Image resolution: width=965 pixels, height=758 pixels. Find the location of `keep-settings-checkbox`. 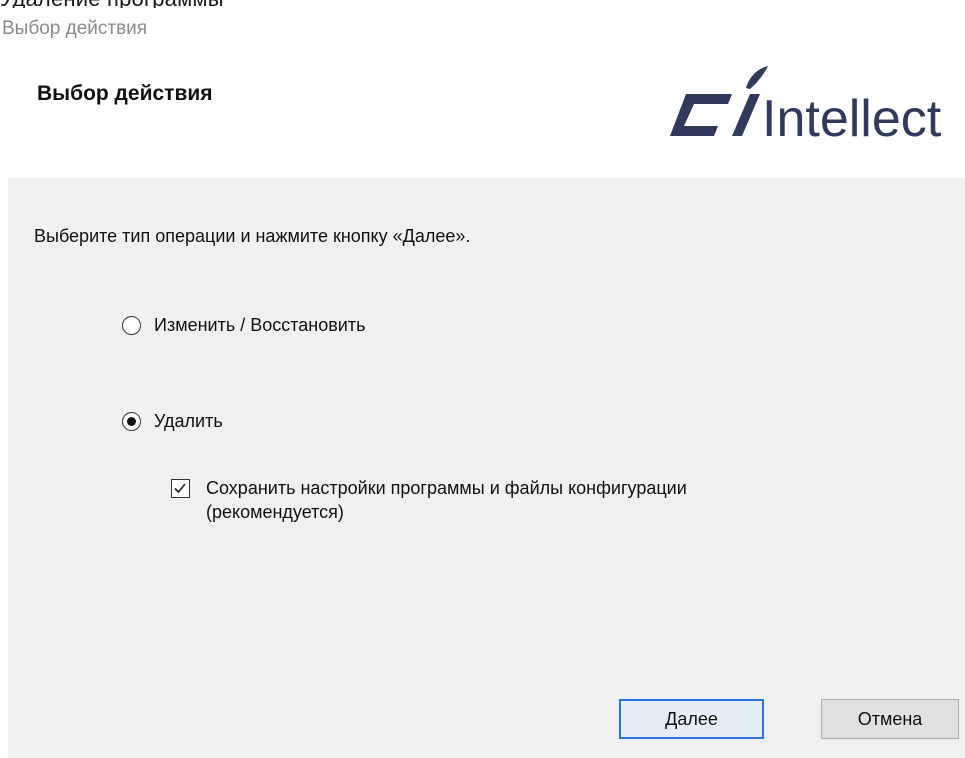

keep-settings-checkbox is located at coordinates (180, 488).